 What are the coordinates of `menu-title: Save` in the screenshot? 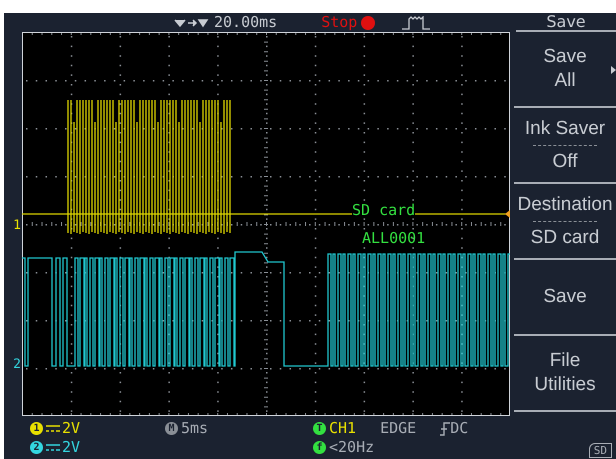 It's located at (566, 21).